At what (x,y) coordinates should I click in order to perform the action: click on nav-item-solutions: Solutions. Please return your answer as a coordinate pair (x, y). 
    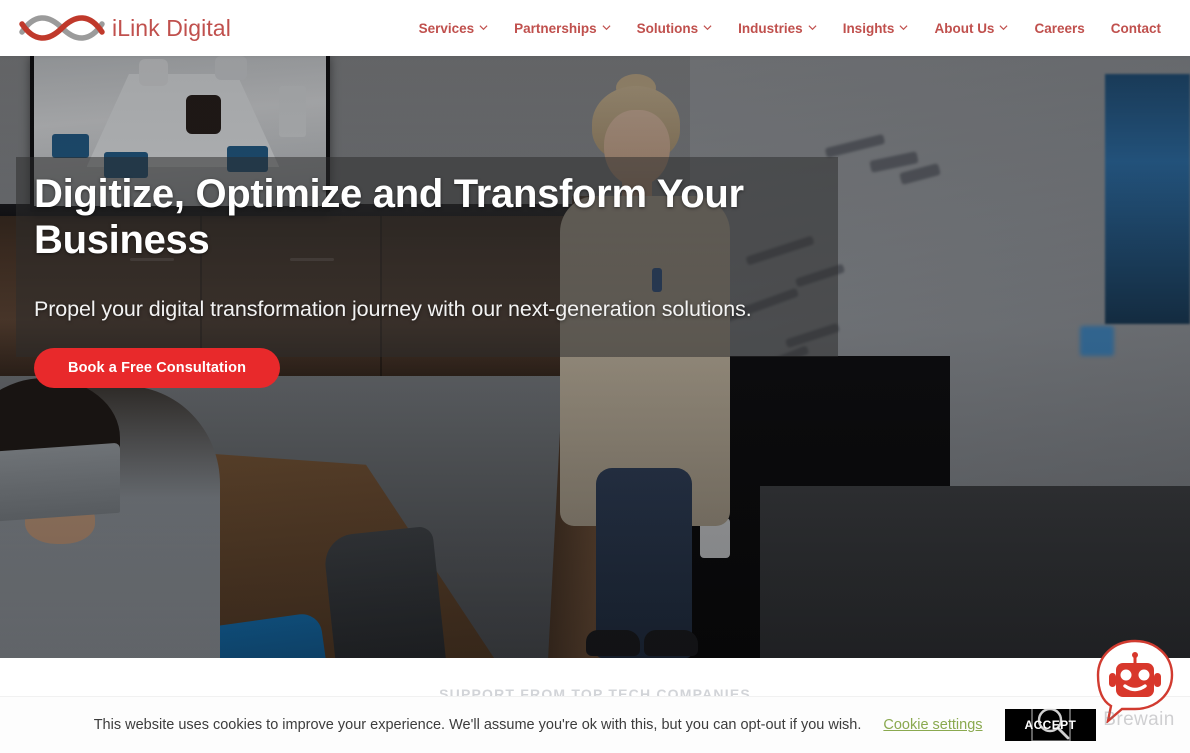
    Looking at the image, I should click on (675, 28).